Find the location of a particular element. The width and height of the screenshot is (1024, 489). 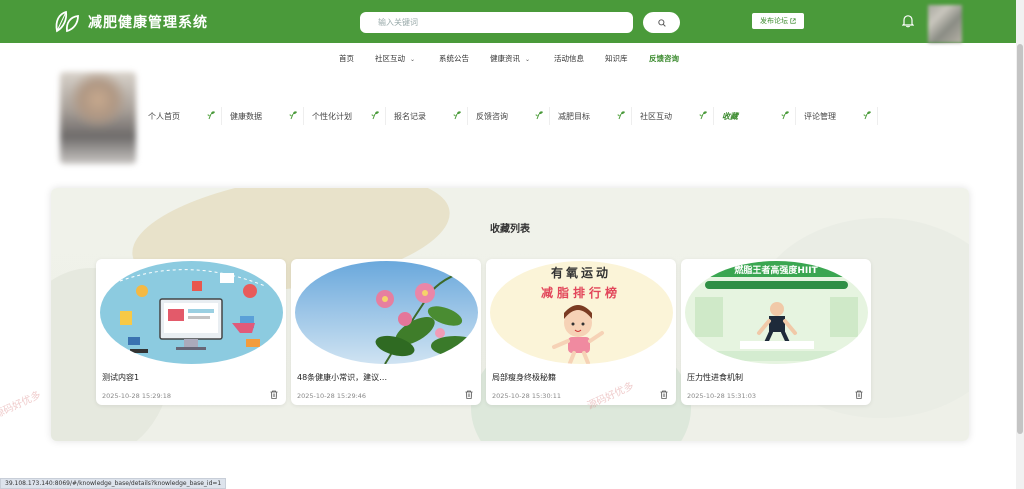

nav-label: 反馈咨询 is located at coordinates (664, 58).